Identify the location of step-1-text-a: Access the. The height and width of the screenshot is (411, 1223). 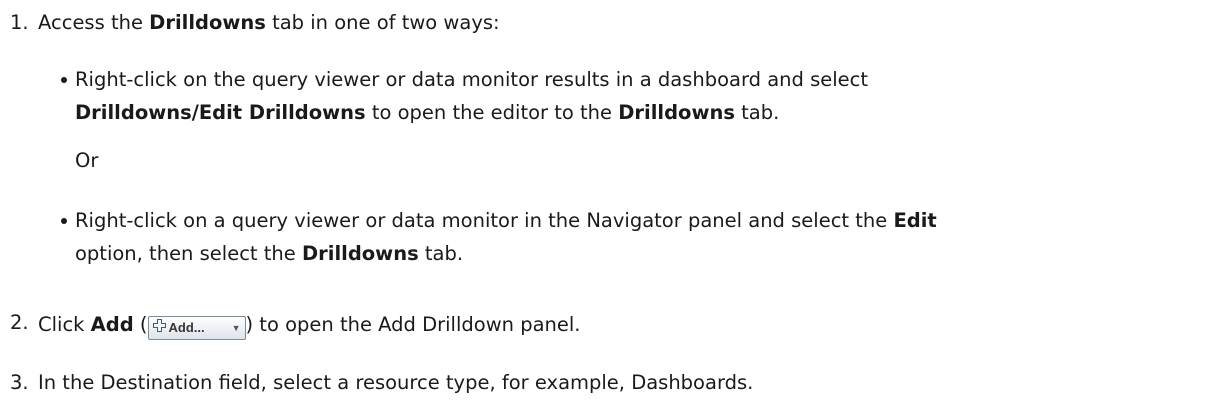
(94, 22).